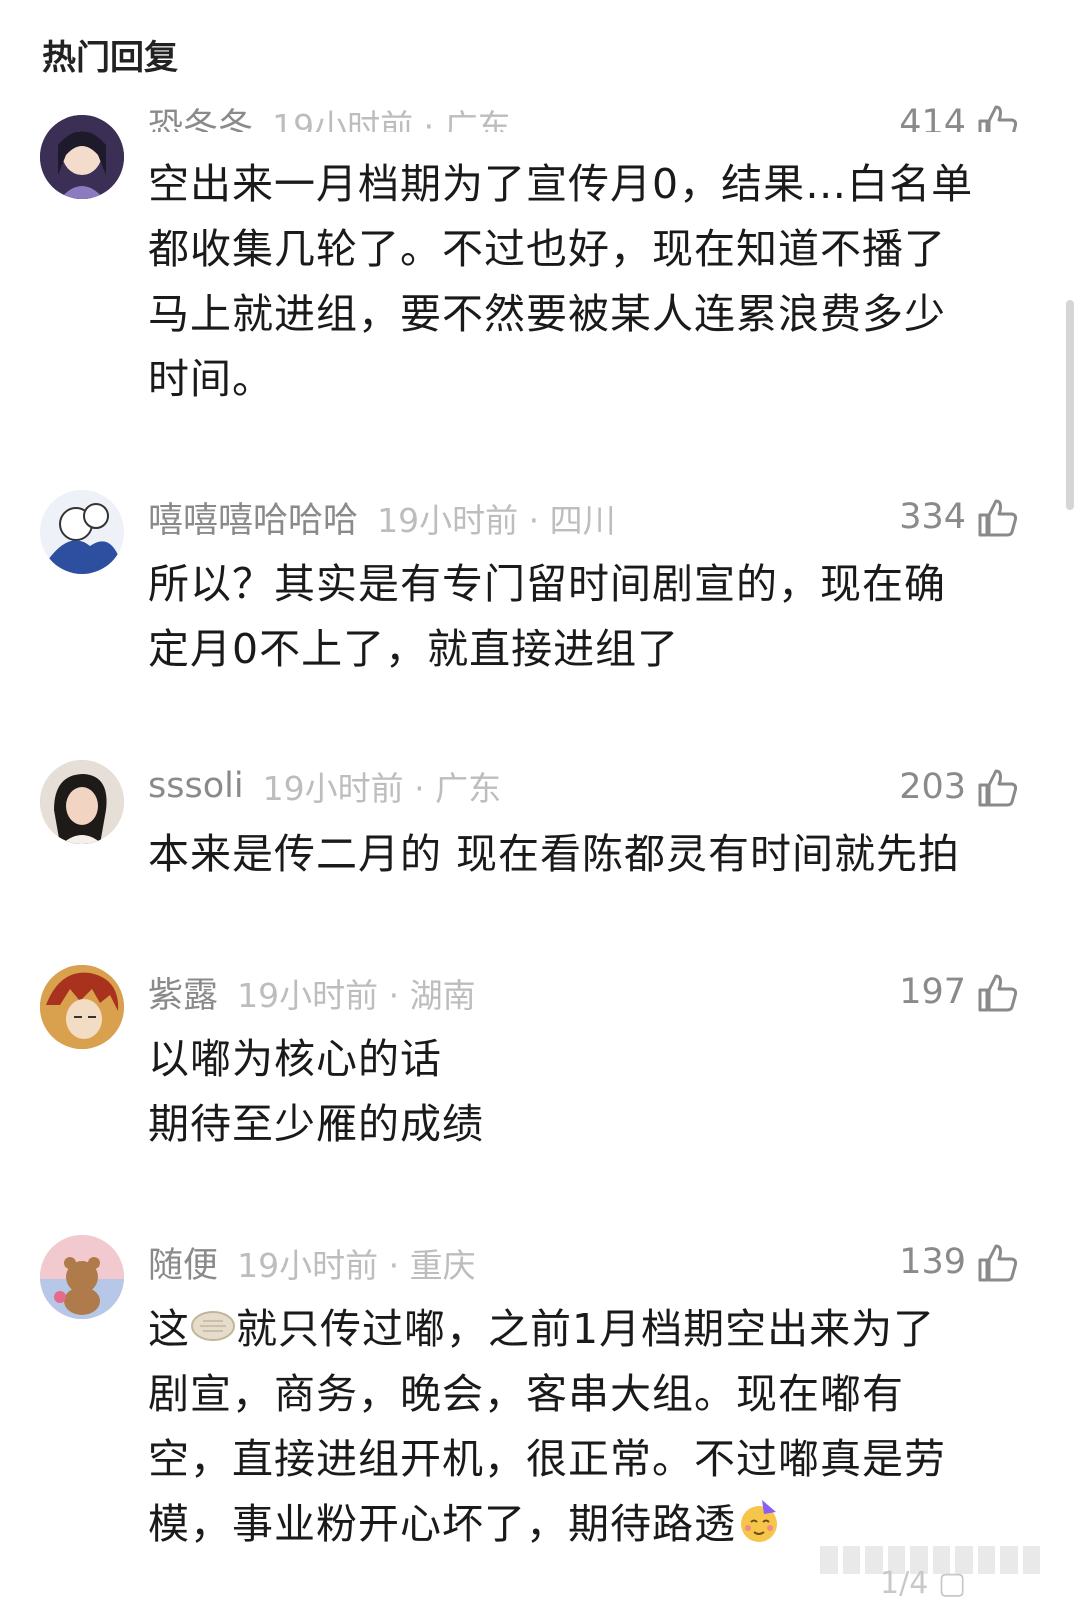 This screenshot has width=1080, height=1610. What do you see at coordinates (932, 1262) in the screenshot?
I see `like-count: 139` at bounding box center [932, 1262].